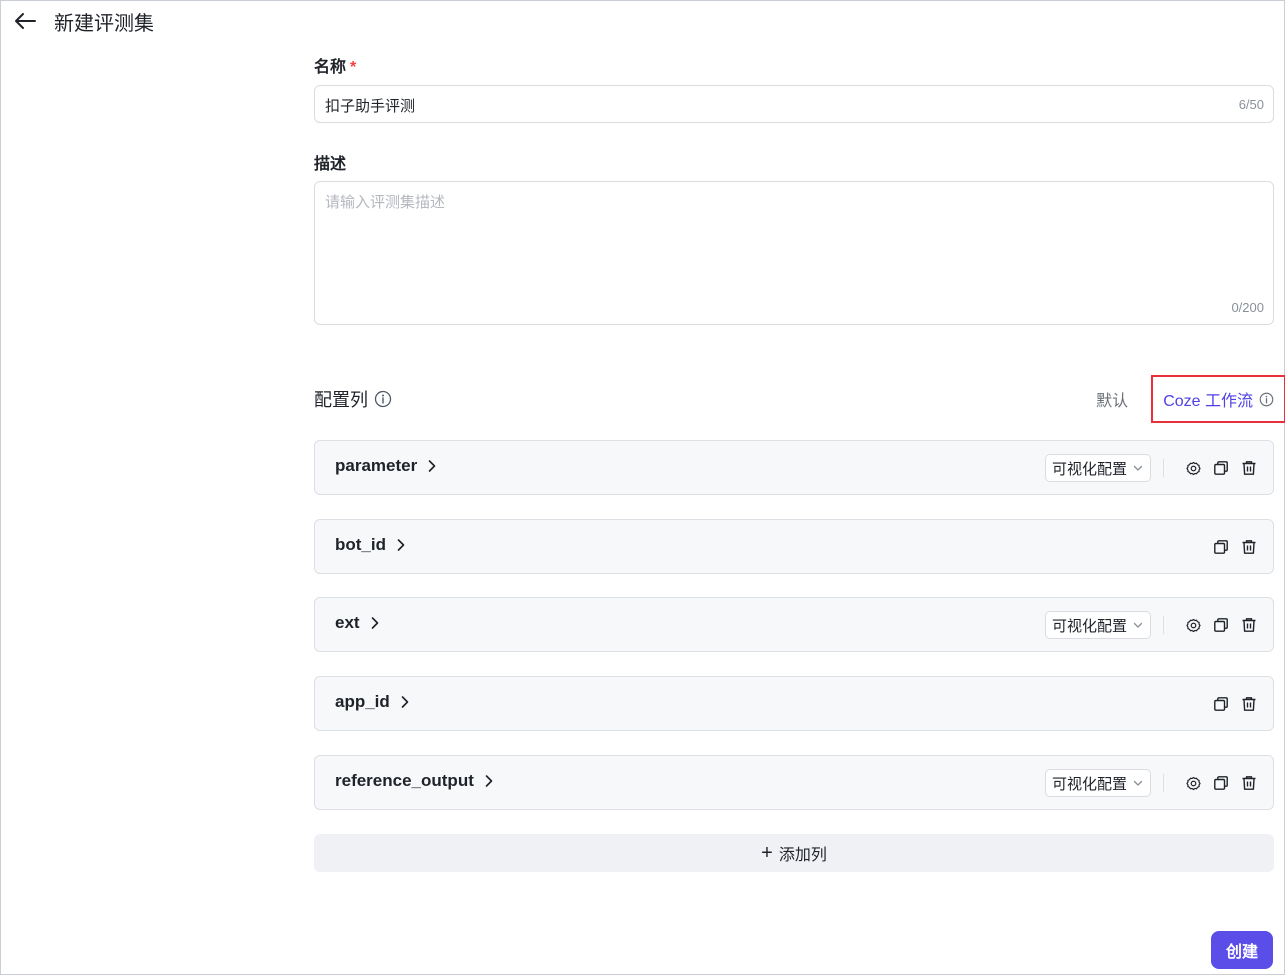 The width and height of the screenshot is (1285, 975). I want to click on description-char-counter: 0/200, so click(1247, 307).